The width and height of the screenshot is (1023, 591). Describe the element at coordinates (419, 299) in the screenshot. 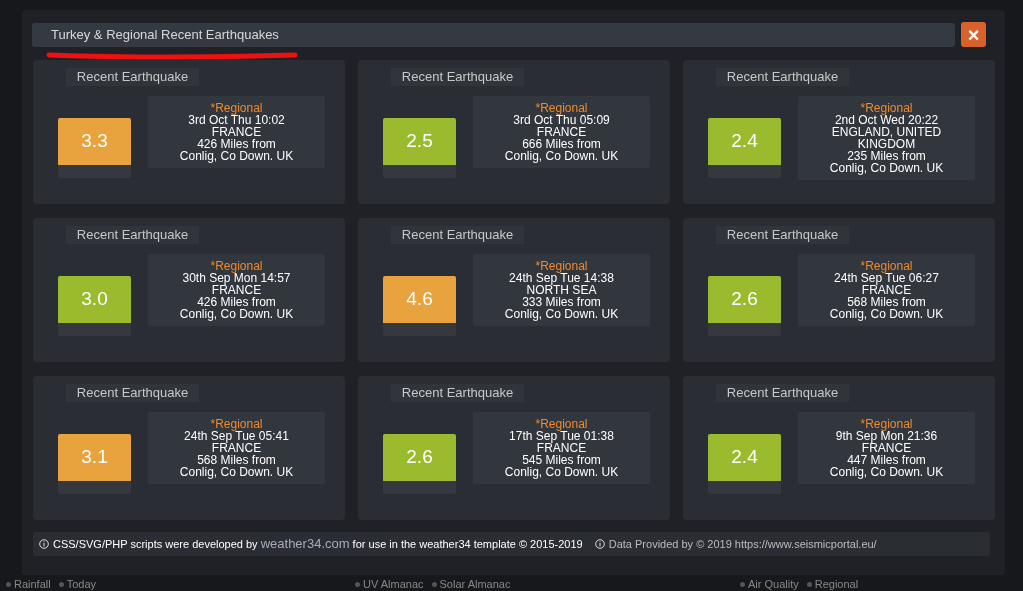

I see `magnitude-value: 4.6` at that location.